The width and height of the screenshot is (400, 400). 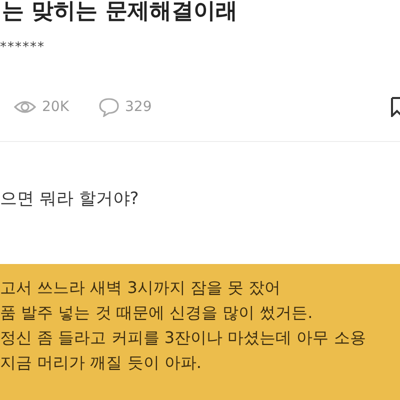 I want to click on comment-icon, so click(x=109, y=107).